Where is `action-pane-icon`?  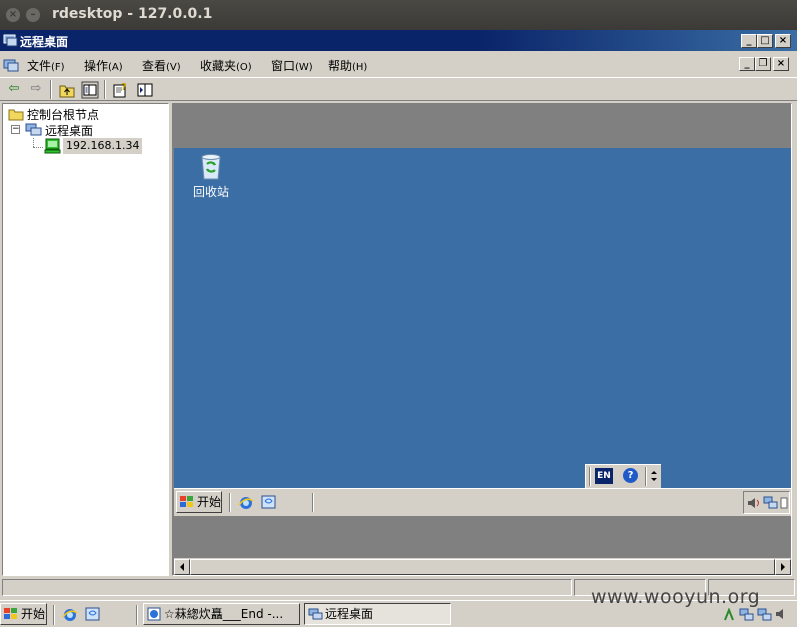
action-pane-icon is located at coordinates (145, 90).